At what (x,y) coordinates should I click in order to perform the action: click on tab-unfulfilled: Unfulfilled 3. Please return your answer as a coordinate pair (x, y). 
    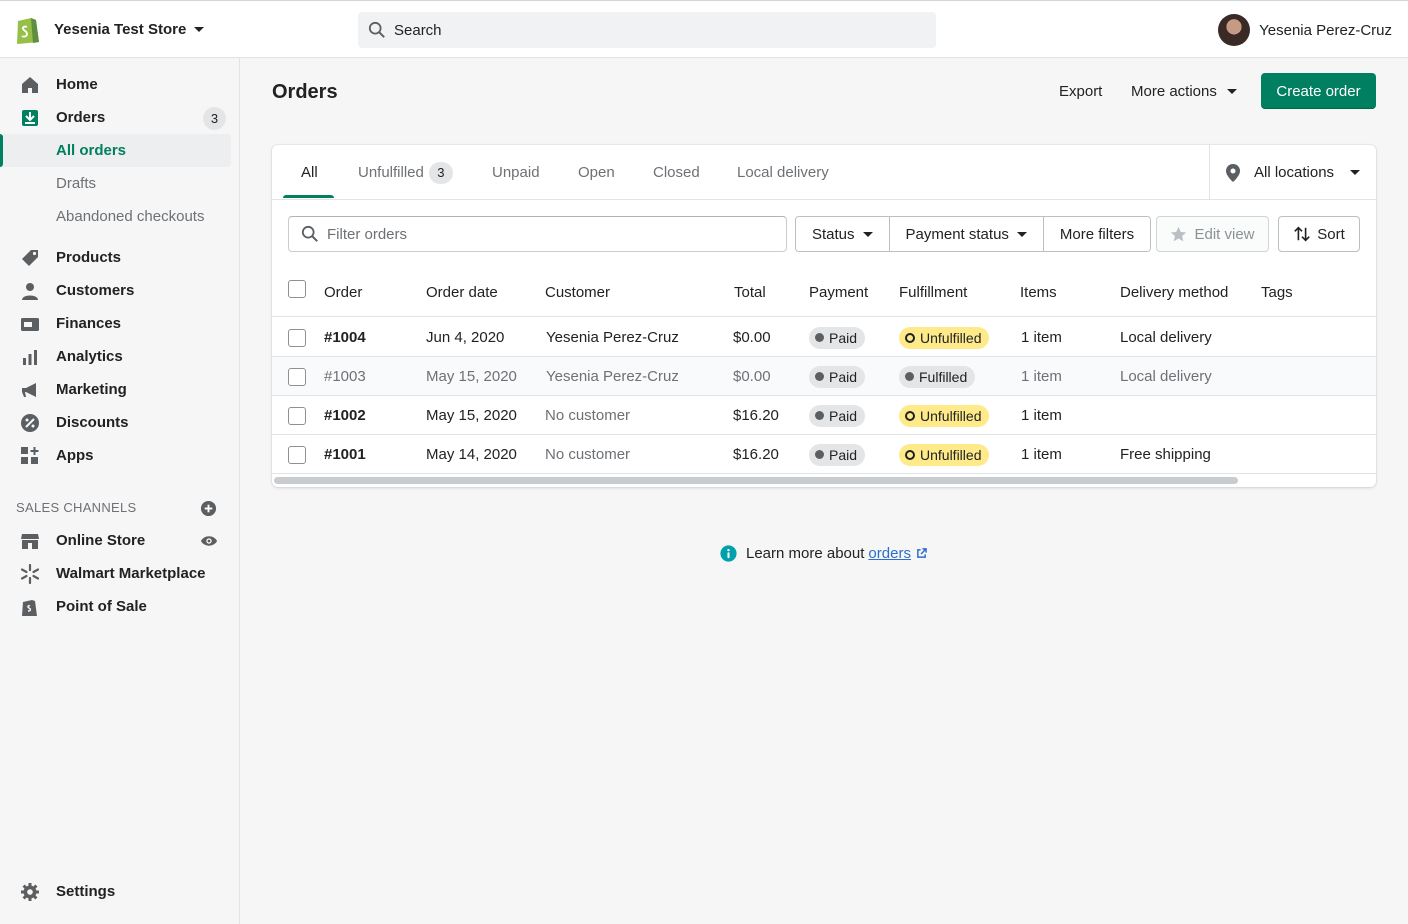
    Looking at the image, I should click on (405, 172).